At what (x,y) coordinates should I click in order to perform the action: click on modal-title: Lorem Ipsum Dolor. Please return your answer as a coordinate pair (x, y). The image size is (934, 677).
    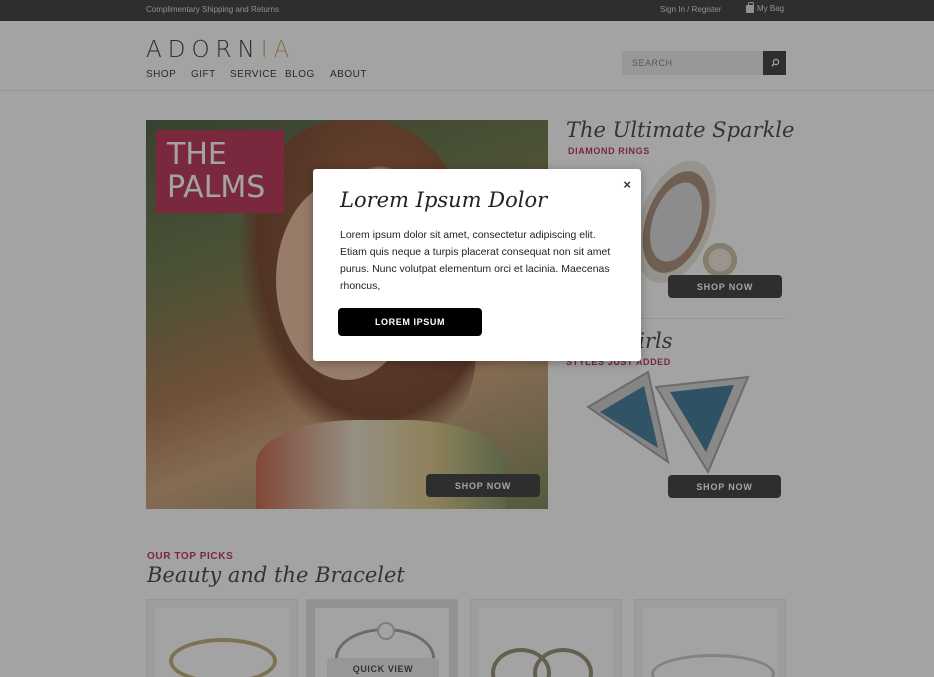
    Looking at the image, I should click on (444, 200).